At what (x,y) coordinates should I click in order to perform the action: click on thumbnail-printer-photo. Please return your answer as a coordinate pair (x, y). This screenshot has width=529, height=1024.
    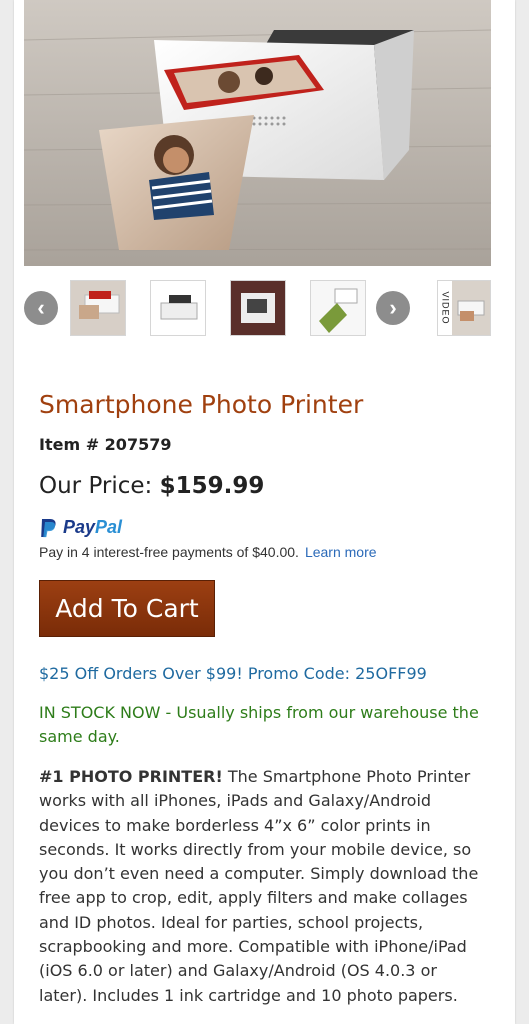
    Looking at the image, I should click on (98, 308).